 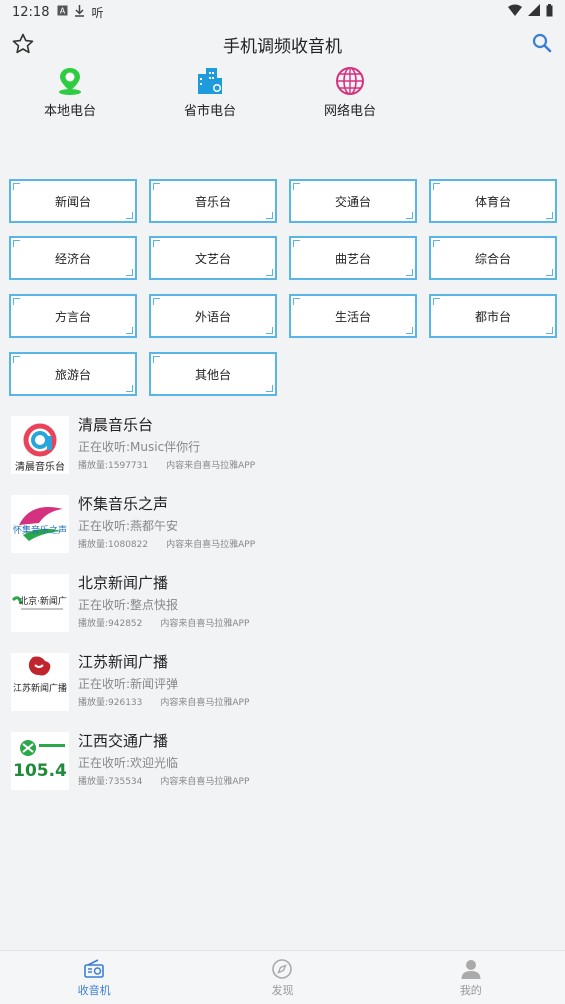 What do you see at coordinates (210, 81) in the screenshot?
I see `city-building-icon` at bounding box center [210, 81].